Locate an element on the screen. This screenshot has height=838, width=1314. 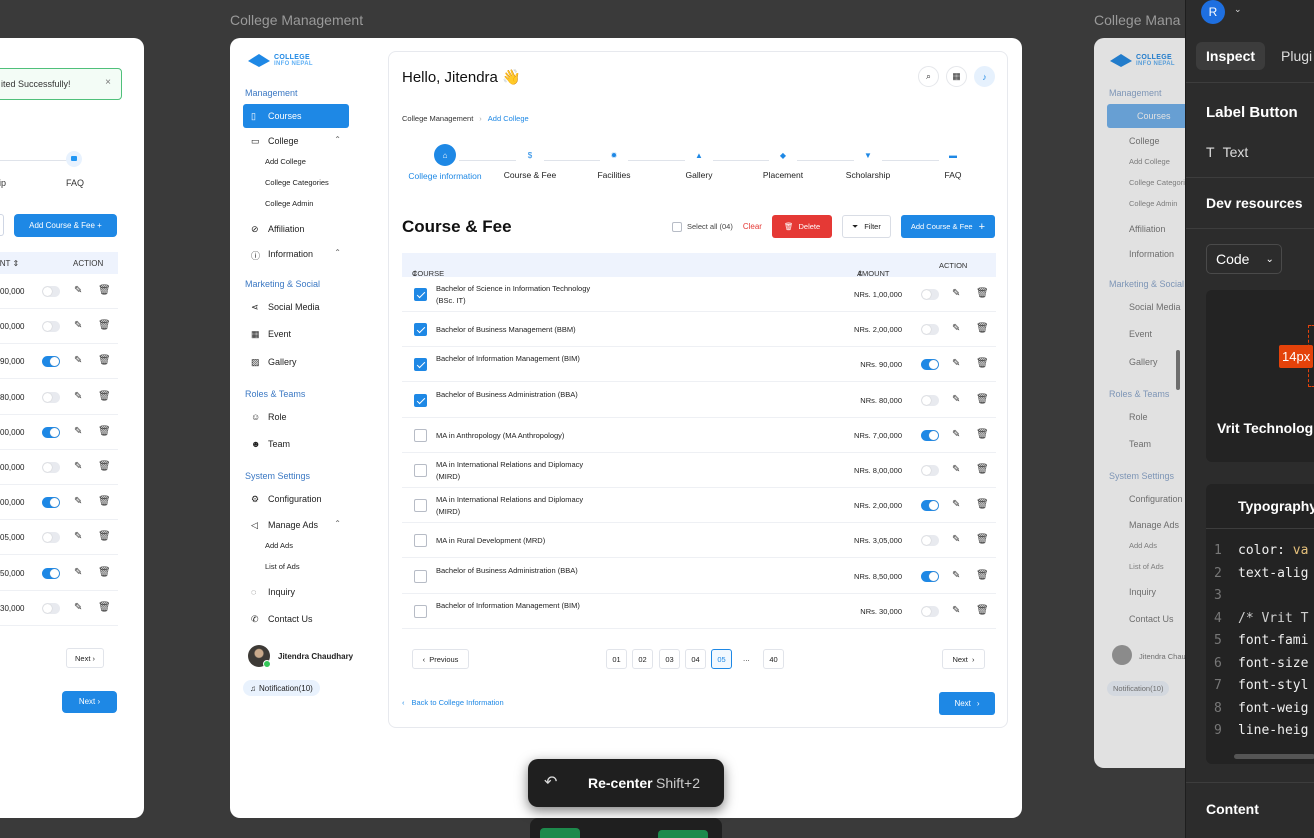
sidebar-item-contact-us: Contact Us is located at coordinates (1151, 619).